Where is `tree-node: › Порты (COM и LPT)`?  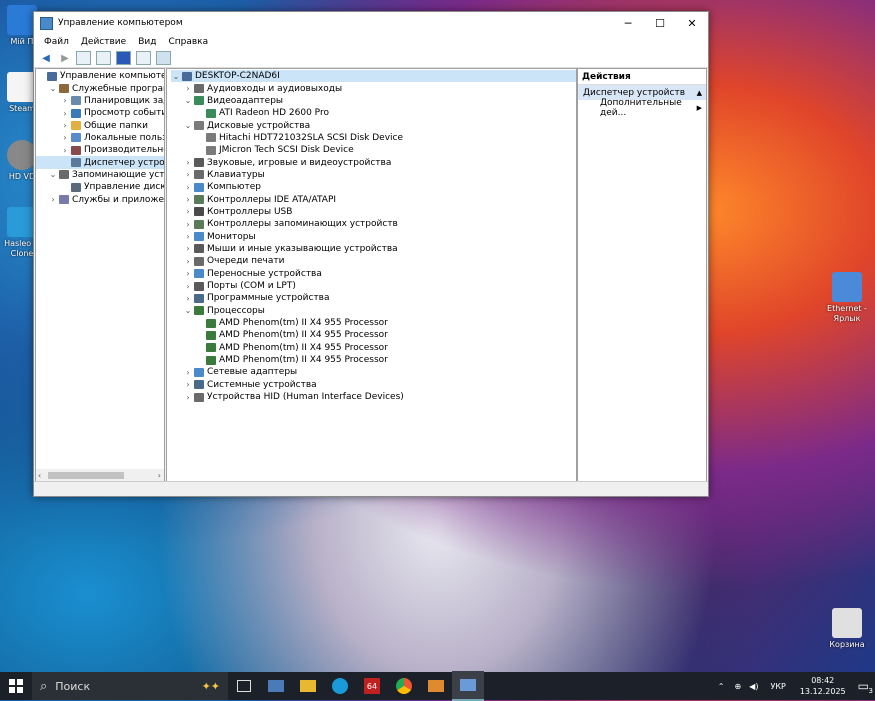 tree-node: › Порты (COM и LPT) is located at coordinates (373, 286).